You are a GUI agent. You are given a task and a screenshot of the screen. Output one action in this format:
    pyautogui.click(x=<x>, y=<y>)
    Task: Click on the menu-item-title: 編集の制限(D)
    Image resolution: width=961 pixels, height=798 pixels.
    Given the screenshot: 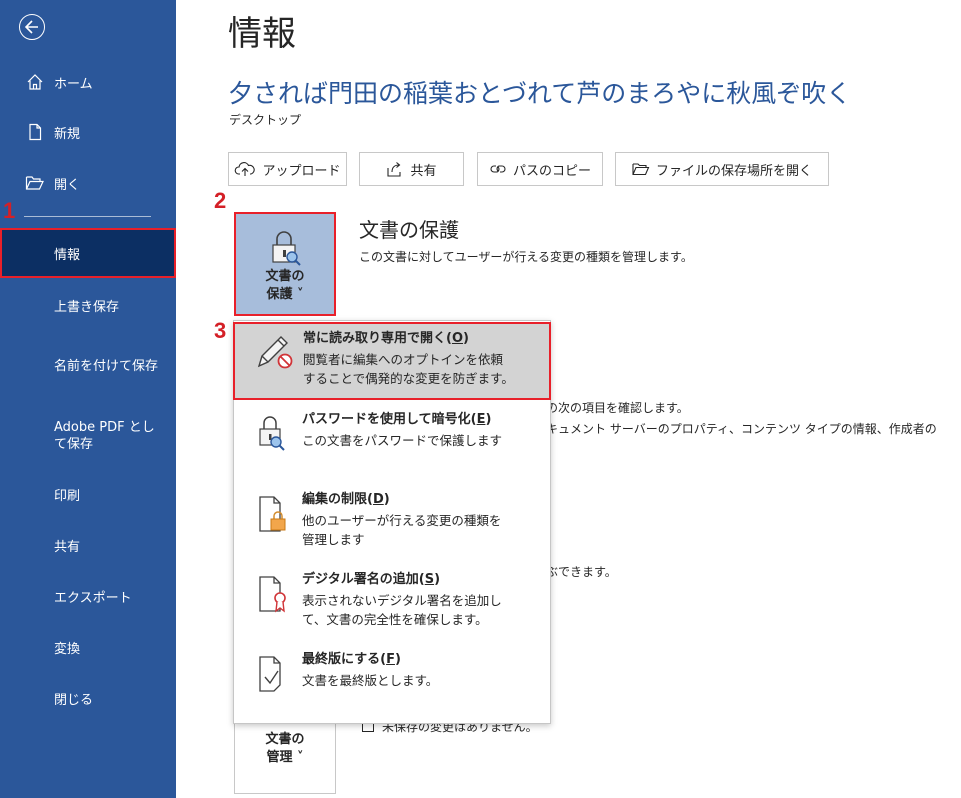 What is the action you would take?
    pyautogui.click(x=346, y=499)
    